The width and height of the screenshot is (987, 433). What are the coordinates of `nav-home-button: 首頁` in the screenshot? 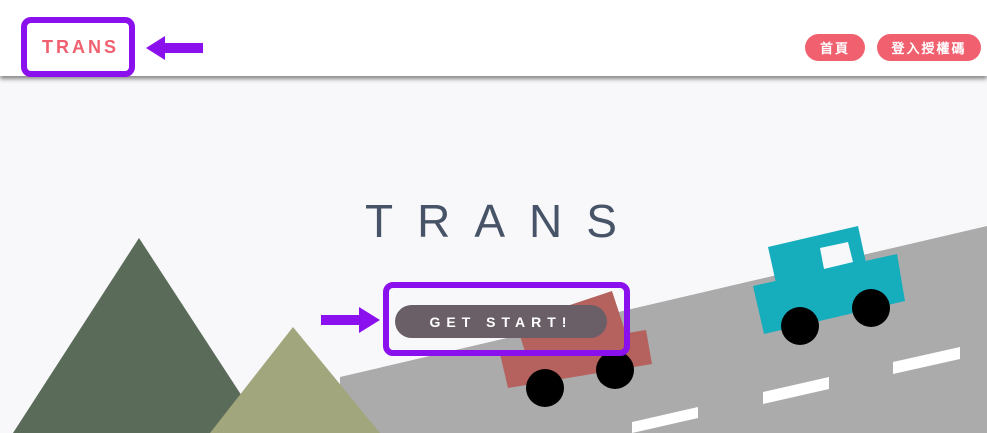 It's located at (835, 47).